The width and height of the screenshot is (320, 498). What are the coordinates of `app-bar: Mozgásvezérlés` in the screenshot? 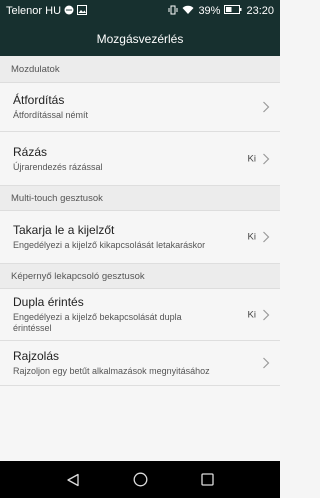 It's located at (140, 39).